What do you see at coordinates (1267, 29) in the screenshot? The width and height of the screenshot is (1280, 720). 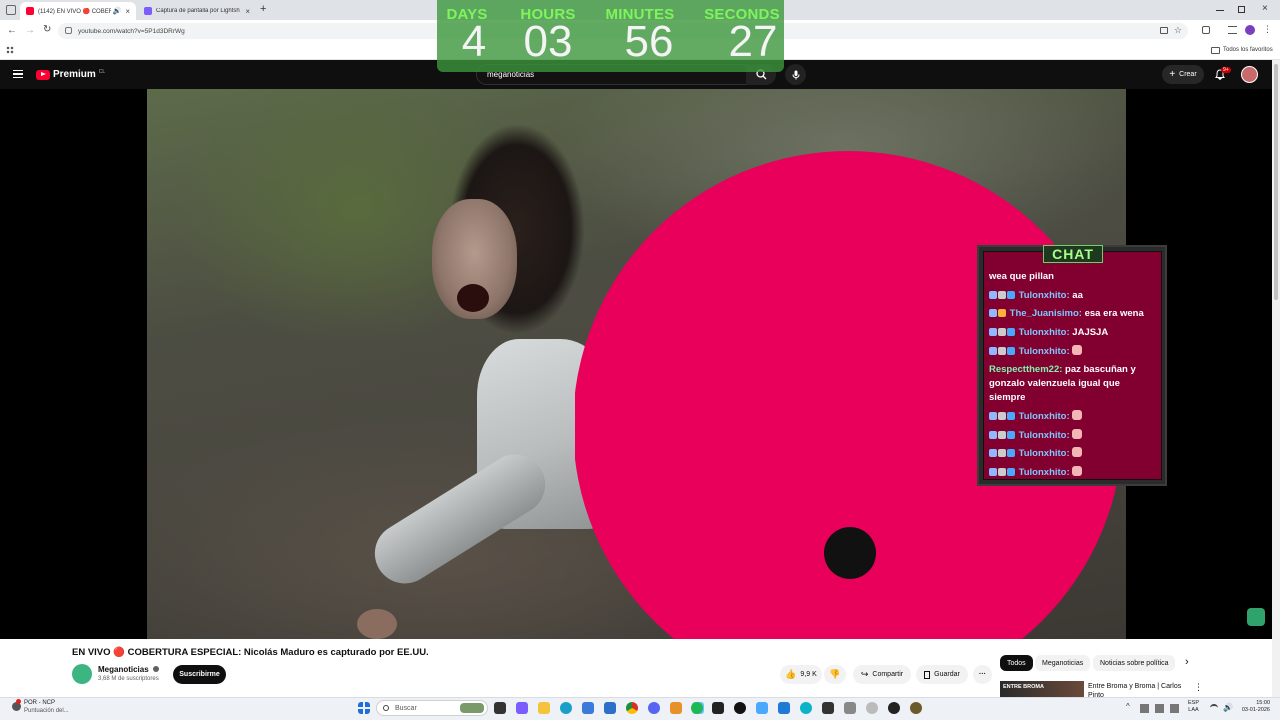 I see `browser-menu-icon: ⋮` at bounding box center [1267, 29].